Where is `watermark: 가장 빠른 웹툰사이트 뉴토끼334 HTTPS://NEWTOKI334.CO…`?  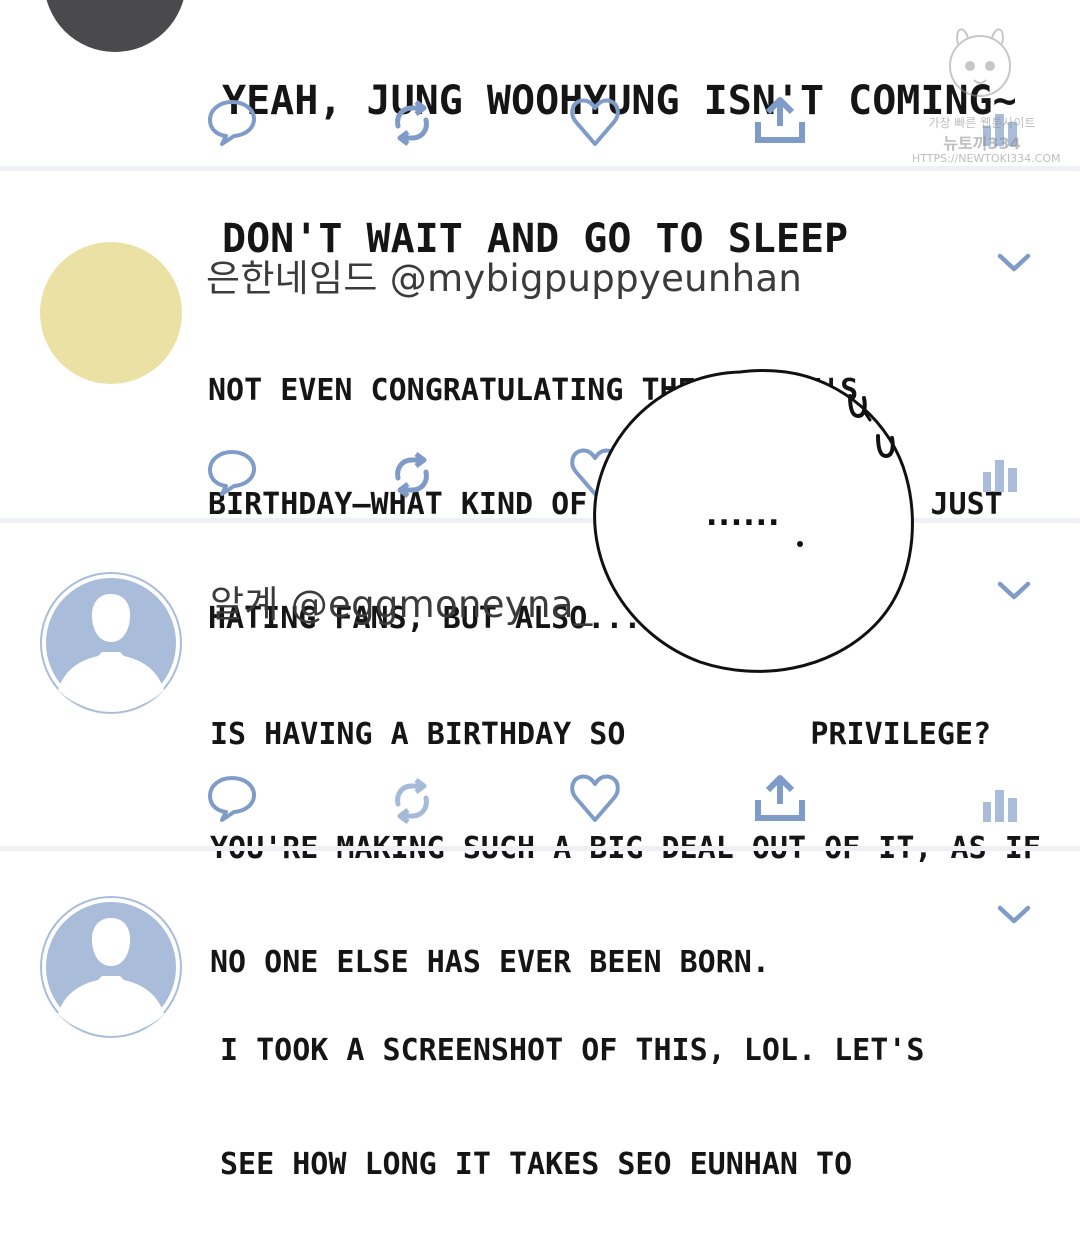 watermark: 가장 빠른 웹툰사이트 뉴토끼334 HTTPS://NEWTOKI334.CO… is located at coordinates (983, 98).